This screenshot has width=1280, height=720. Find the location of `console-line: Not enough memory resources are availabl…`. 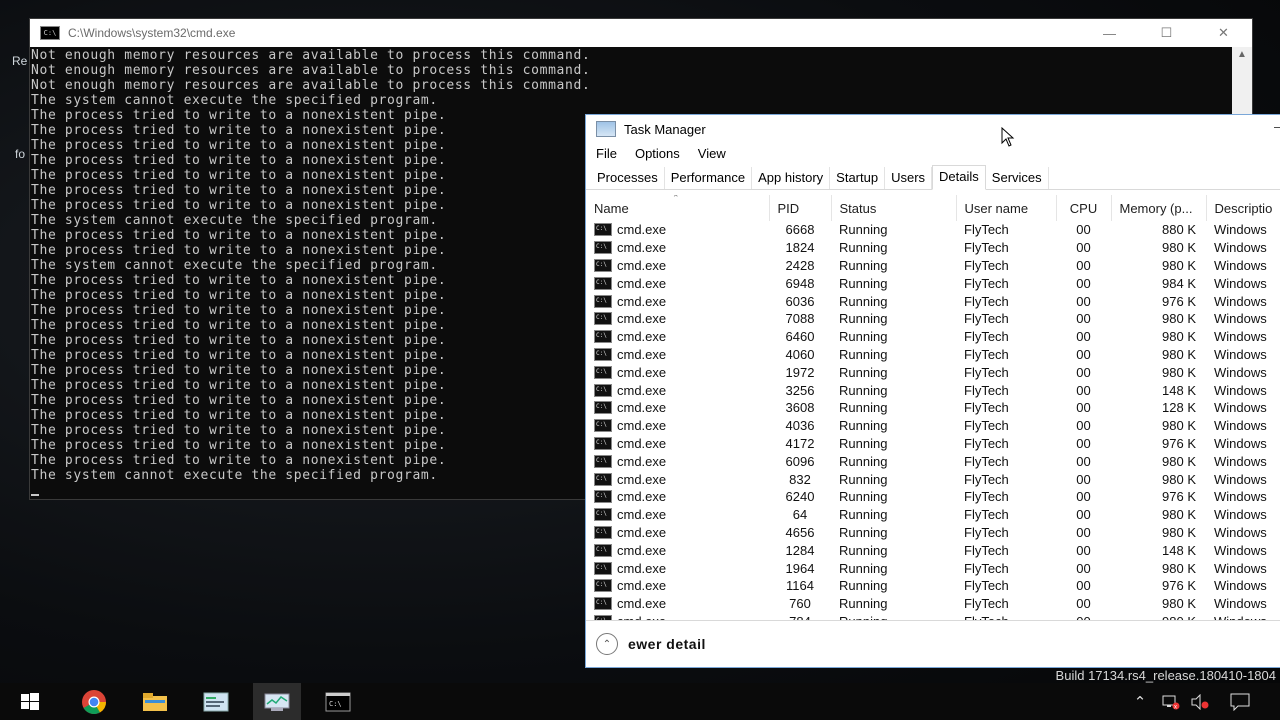

console-line: Not enough memory resources are availabl… is located at coordinates (311, 85).